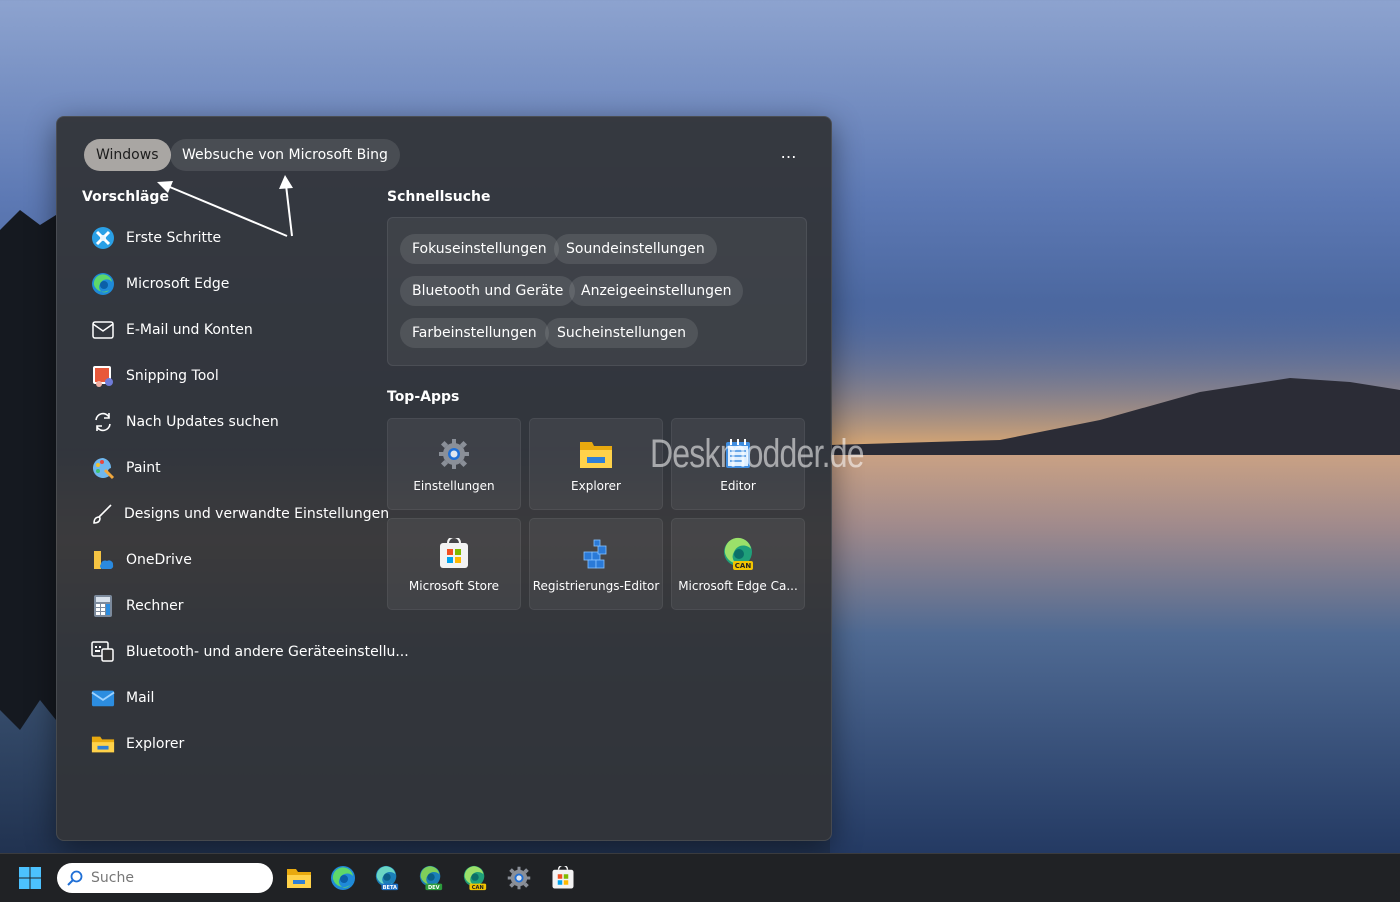 The height and width of the screenshot is (902, 1400). I want to click on suggestion-label: Nach Updates suchen, so click(202, 422).